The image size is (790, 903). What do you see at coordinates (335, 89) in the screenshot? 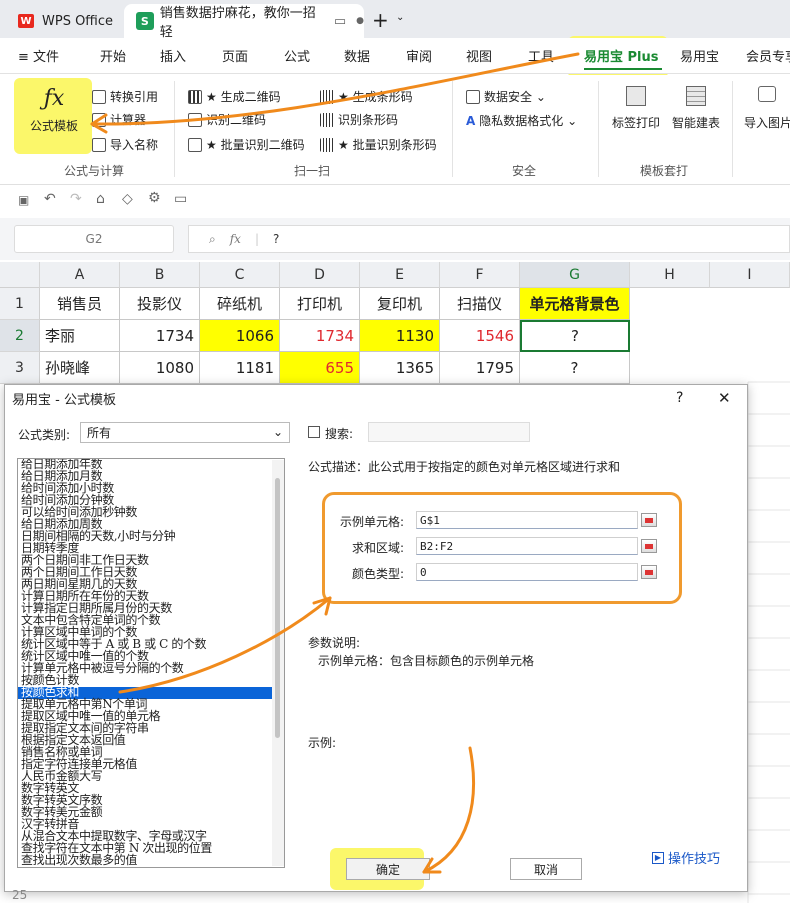
I see `arrow-to-formula-template` at bounding box center [335, 89].